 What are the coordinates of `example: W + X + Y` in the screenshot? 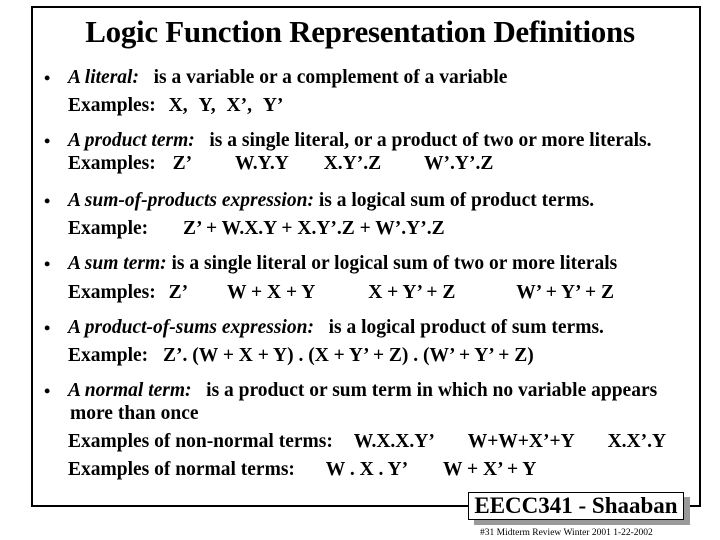 It's located at (271, 292).